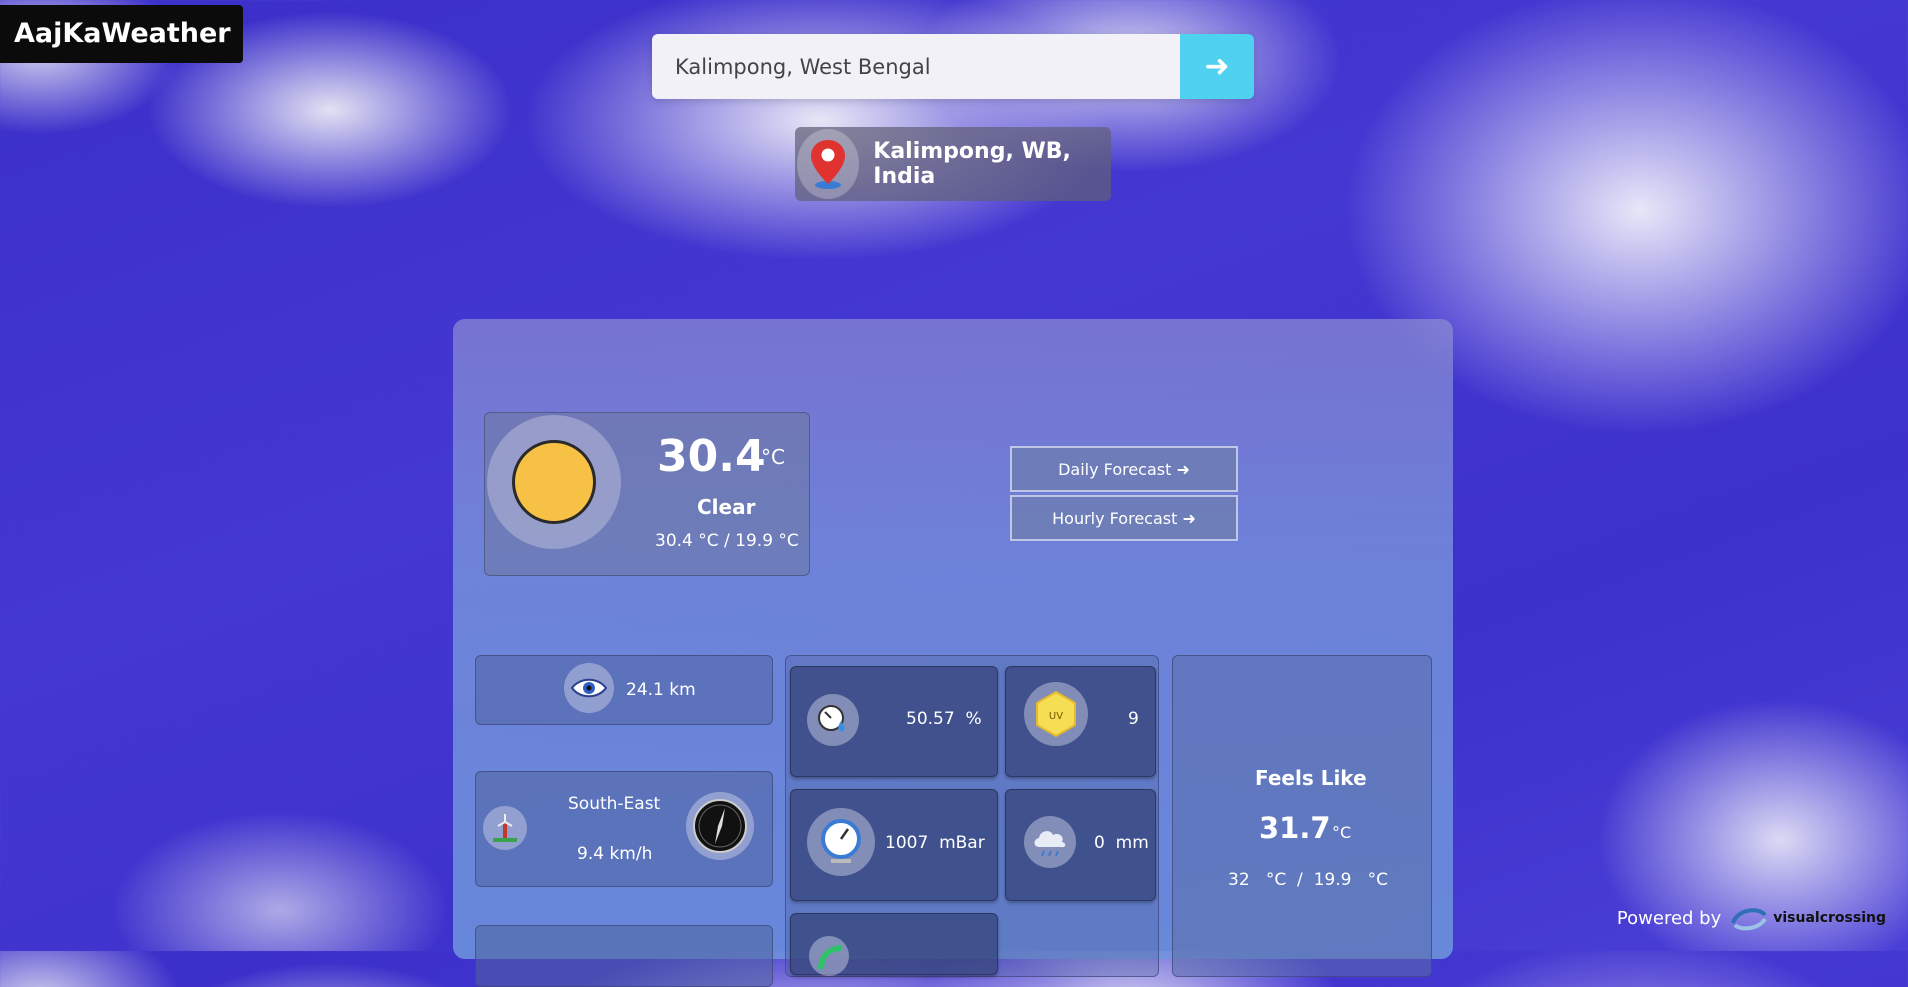 Image resolution: width=1908 pixels, height=987 pixels. What do you see at coordinates (589, 688) in the screenshot?
I see `eye-icon` at bounding box center [589, 688].